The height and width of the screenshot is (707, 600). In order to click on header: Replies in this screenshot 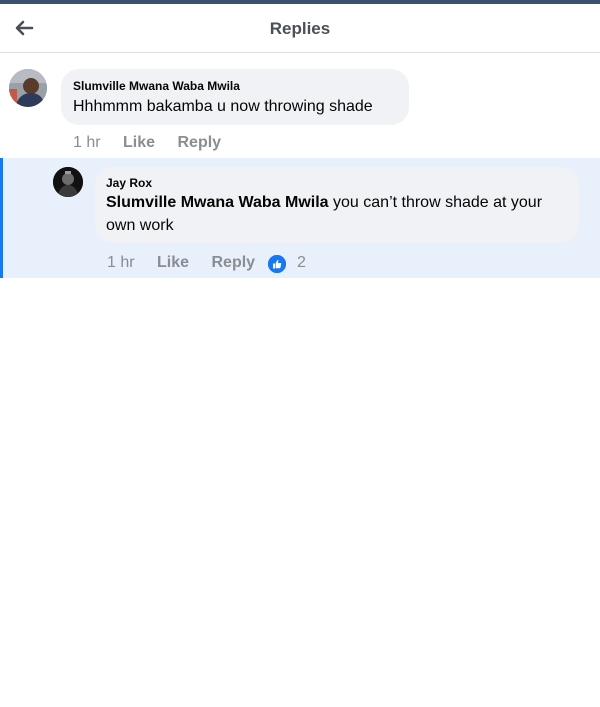, I will do `click(300, 28)`.